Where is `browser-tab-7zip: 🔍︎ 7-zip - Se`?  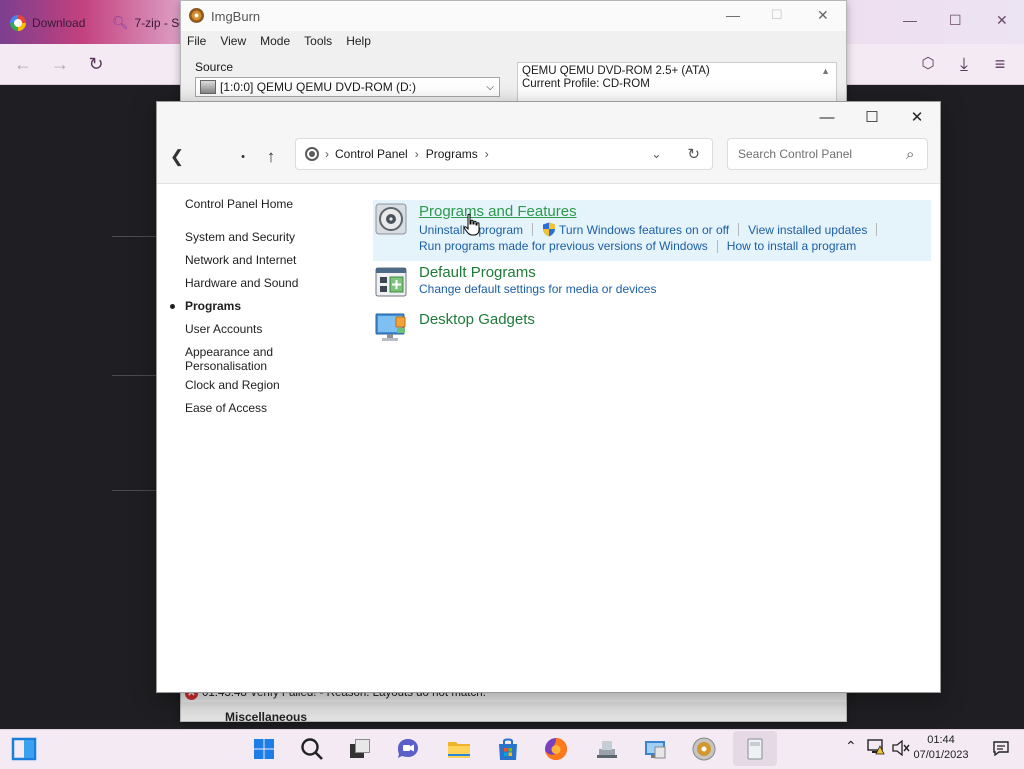
browser-tab-7zip: 🔍︎ 7-zip - Se is located at coordinates (146, 23).